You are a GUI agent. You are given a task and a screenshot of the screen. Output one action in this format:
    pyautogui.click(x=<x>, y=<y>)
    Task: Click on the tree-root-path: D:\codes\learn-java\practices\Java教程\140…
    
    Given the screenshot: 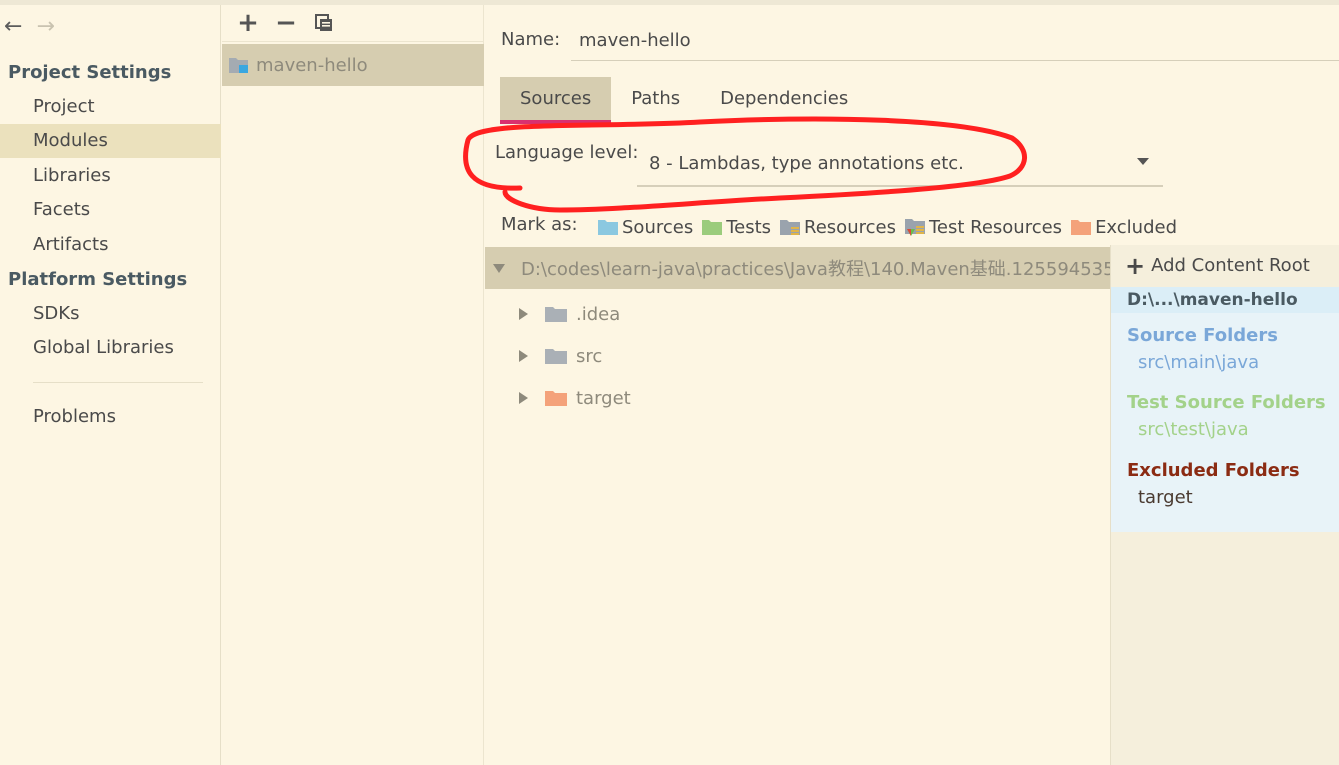 What is the action you would take?
    pyautogui.click(x=815, y=269)
    